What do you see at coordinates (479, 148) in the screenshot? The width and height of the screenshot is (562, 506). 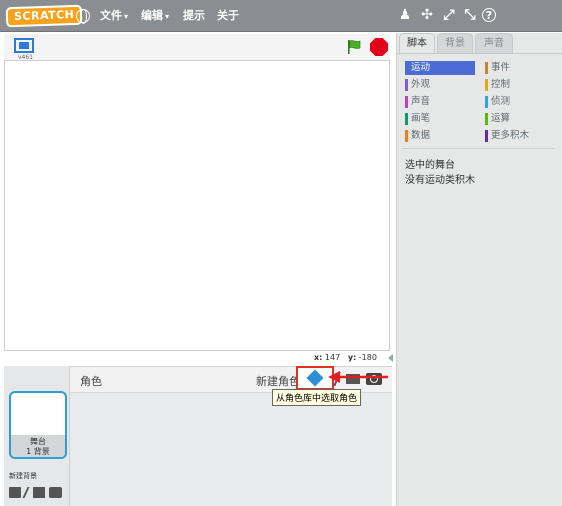 I see `palette-divider` at bounding box center [479, 148].